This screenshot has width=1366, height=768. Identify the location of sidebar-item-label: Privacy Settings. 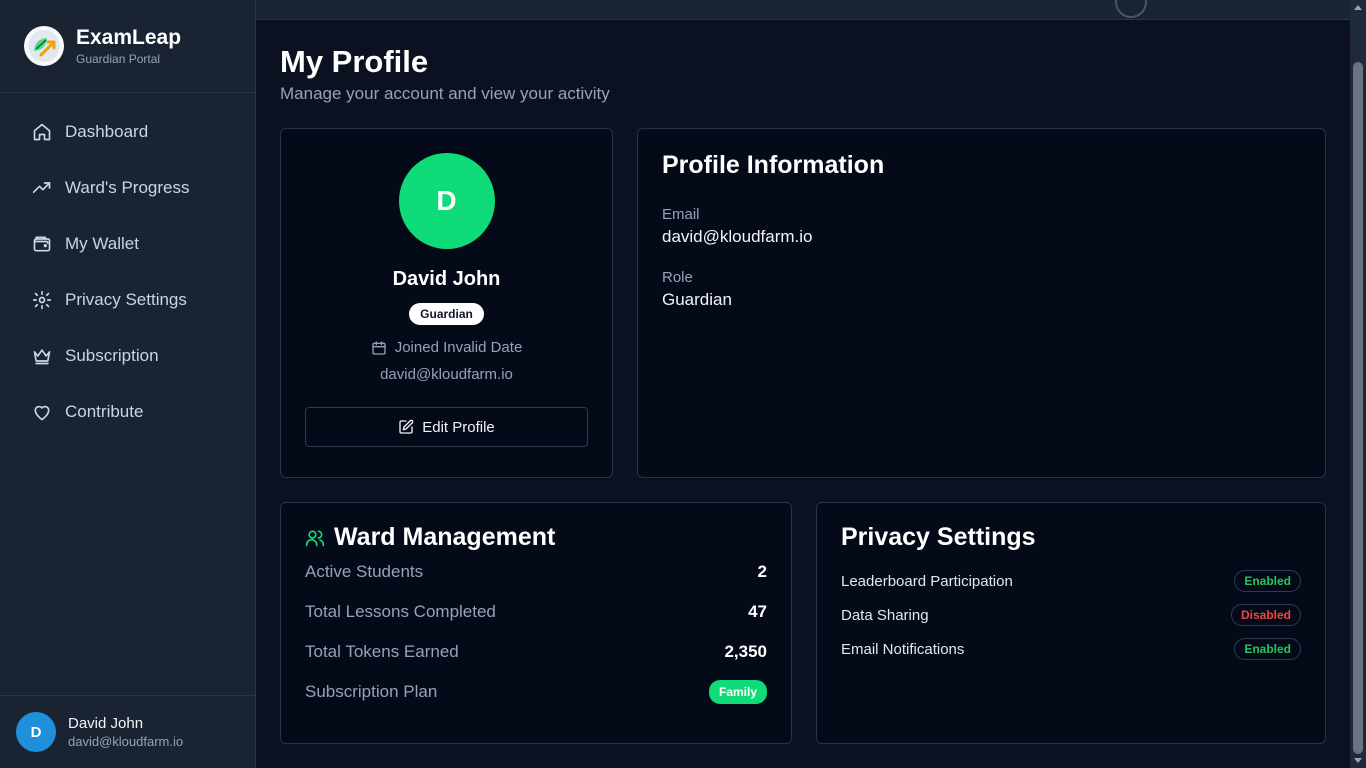
(126, 299).